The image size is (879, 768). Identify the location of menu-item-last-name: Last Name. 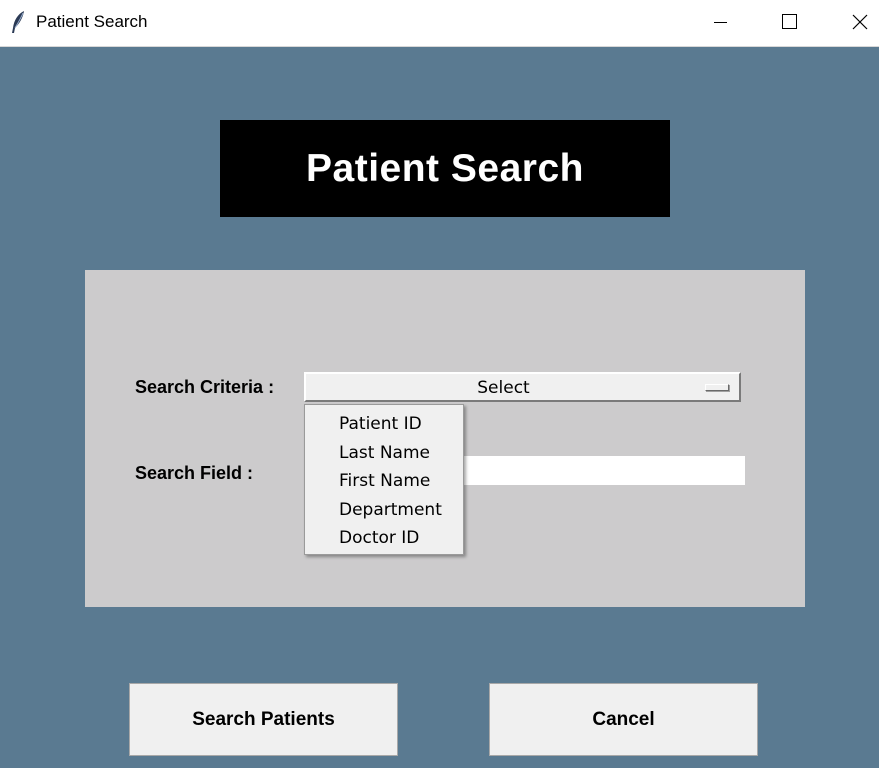
(384, 453).